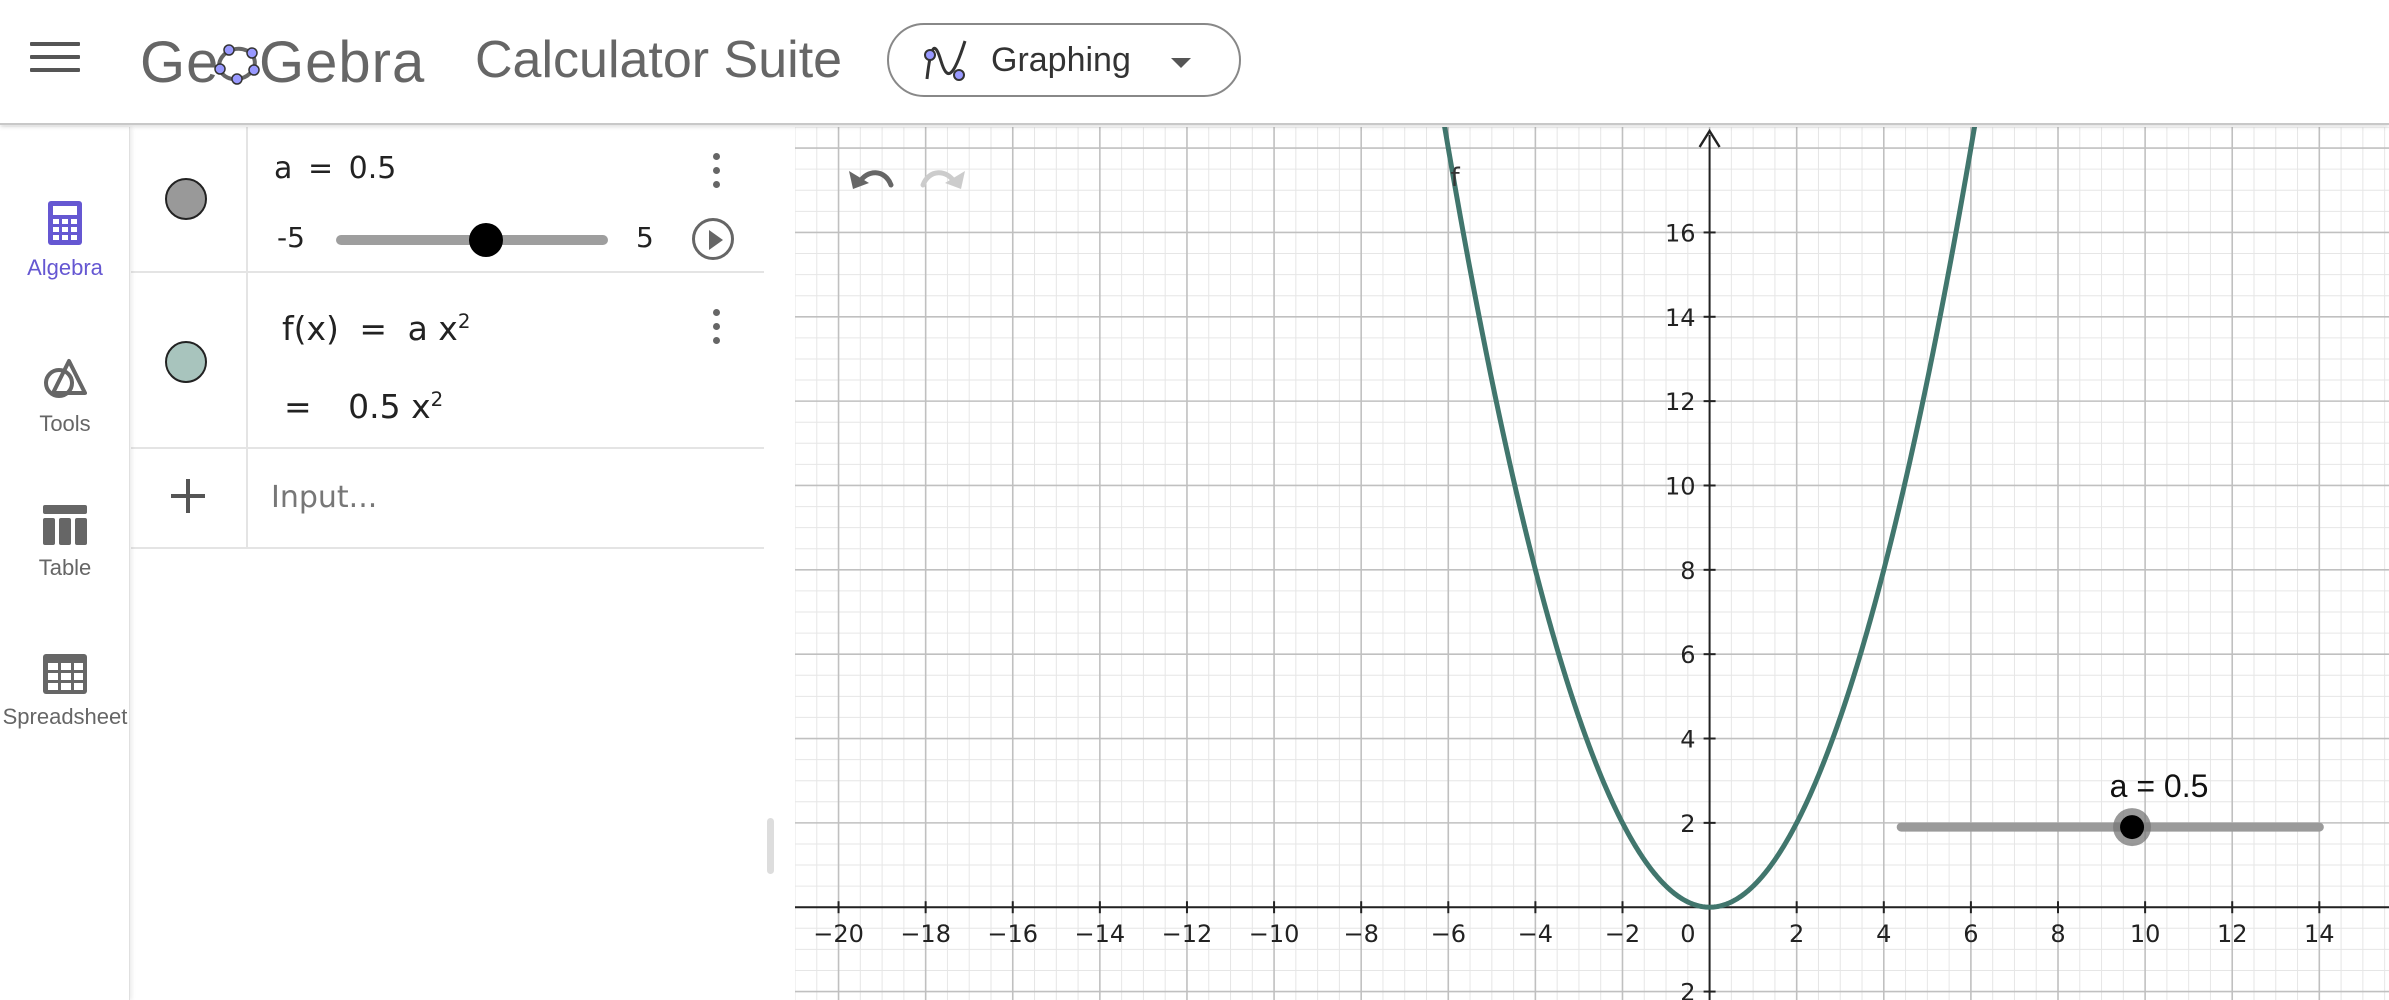  Describe the element at coordinates (65, 267) in the screenshot. I see `rail-label-algebra: Algebra` at that location.